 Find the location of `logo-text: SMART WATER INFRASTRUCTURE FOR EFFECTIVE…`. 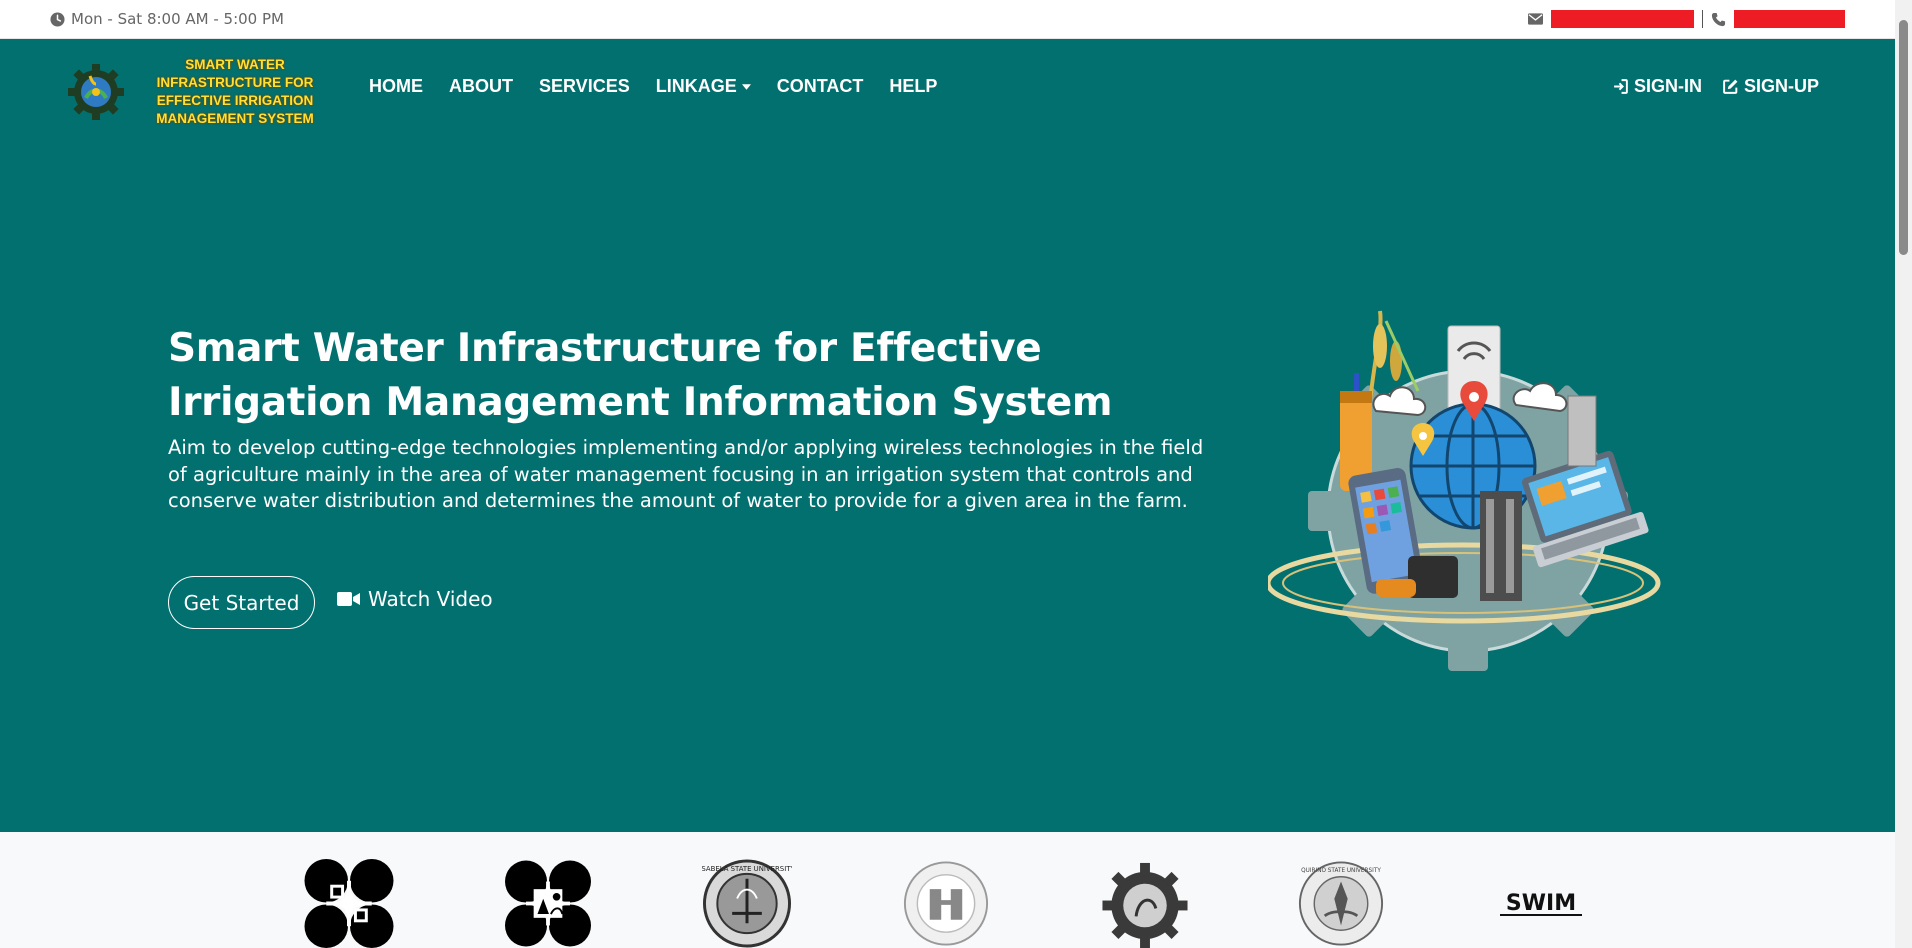

logo-text: SMART WATER INFRASTRUCTURE FOR EFFECTIVE… is located at coordinates (235, 91).